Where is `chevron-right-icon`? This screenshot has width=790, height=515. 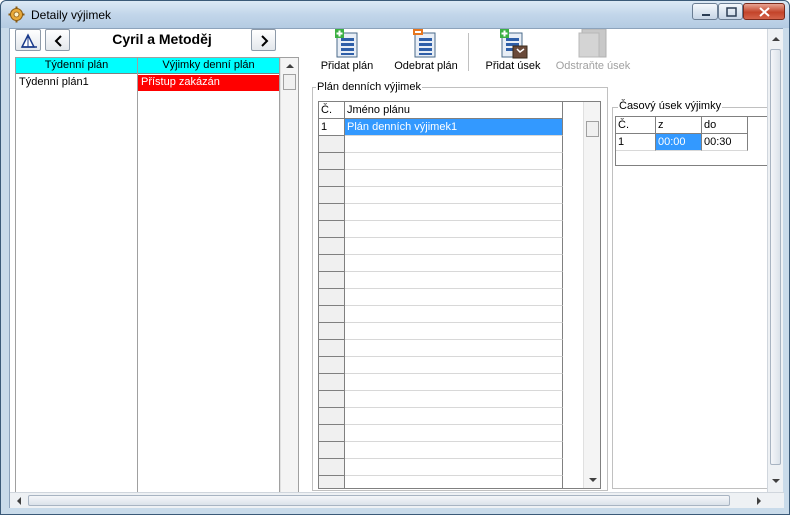 chevron-right-icon is located at coordinates (265, 41).